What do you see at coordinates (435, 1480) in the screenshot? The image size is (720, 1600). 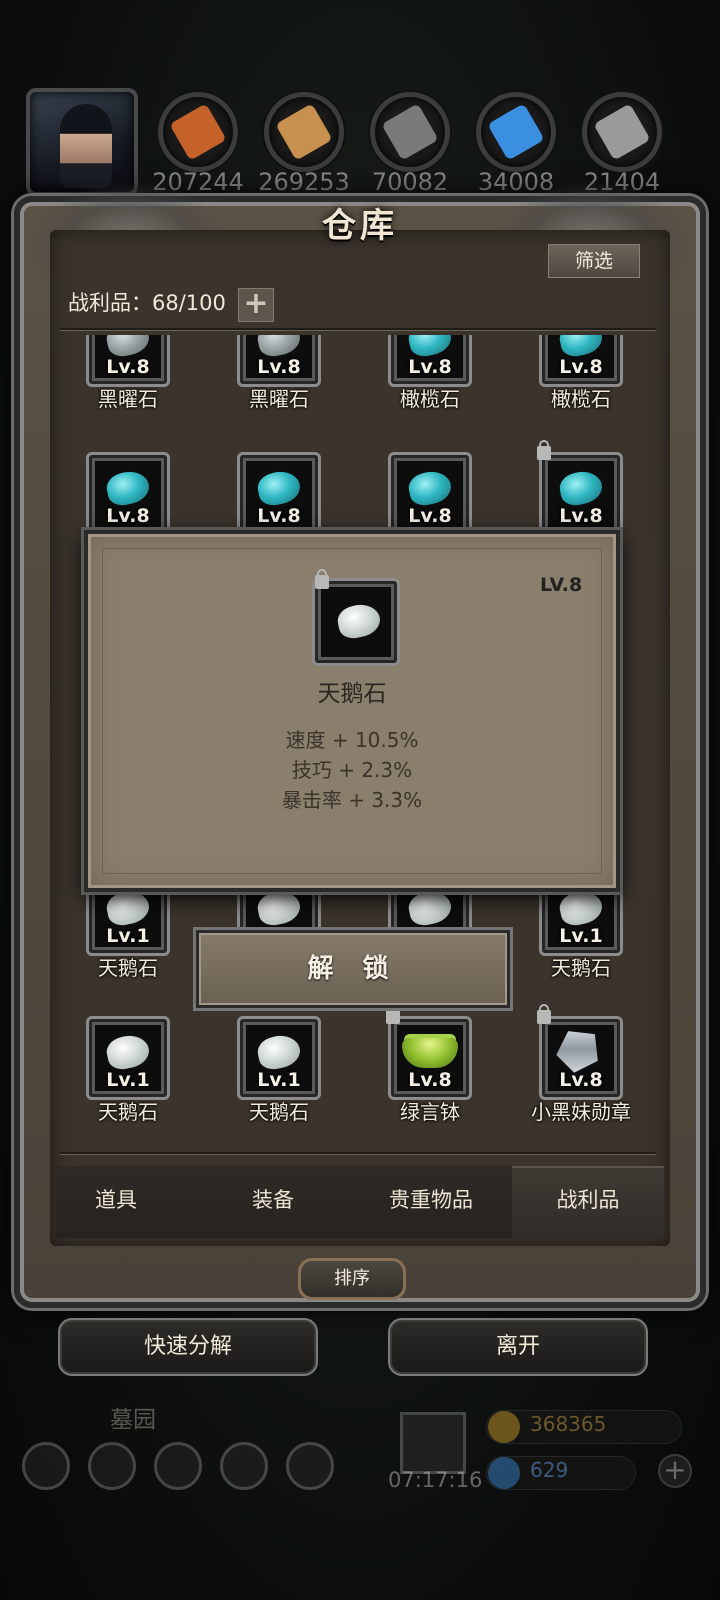 I see `timer-text: 07:17:16` at bounding box center [435, 1480].